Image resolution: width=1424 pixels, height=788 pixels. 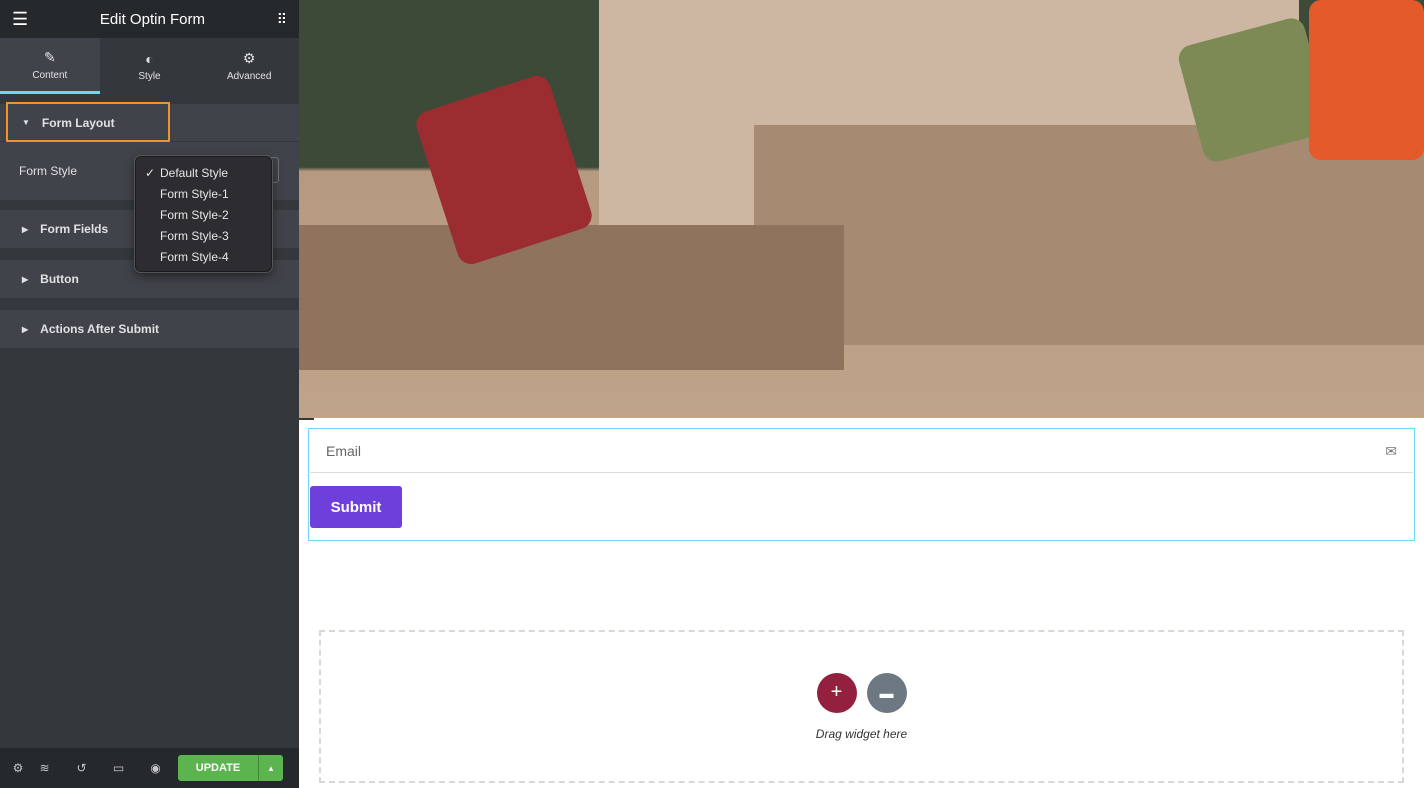 What do you see at coordinates (74, 229) in the screenshot?
I see `section-label: Form Fields` at bounding box center [74, 229].